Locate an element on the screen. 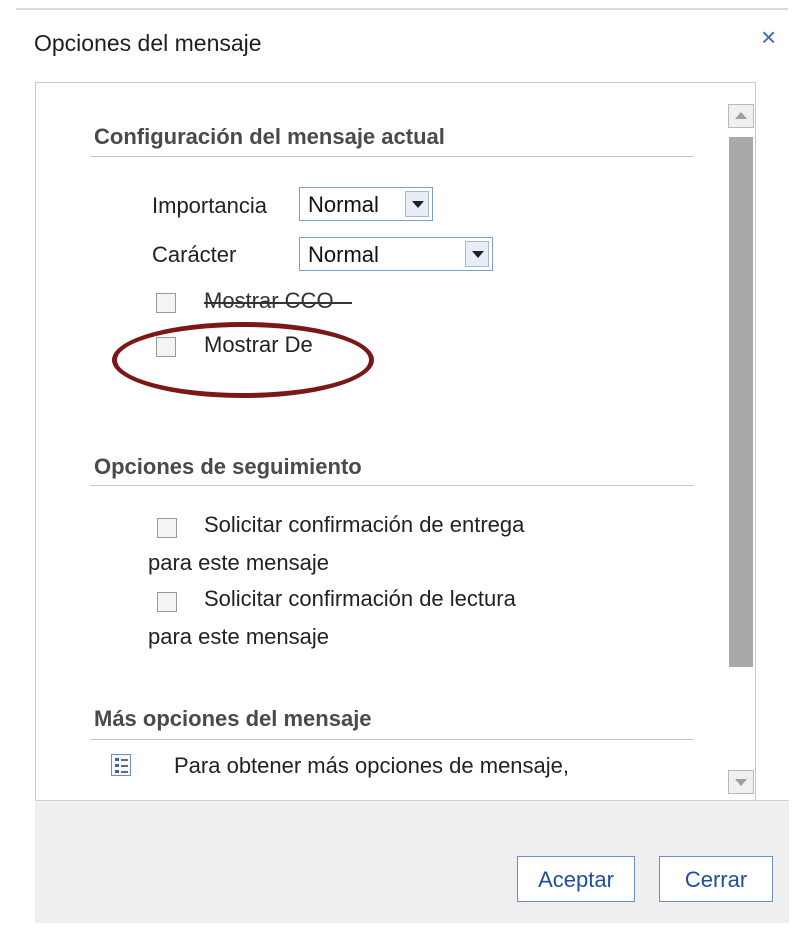 Image resolution: width=803 pixels, height=940 pixels. top-divider is located at coordinates (402, 9).